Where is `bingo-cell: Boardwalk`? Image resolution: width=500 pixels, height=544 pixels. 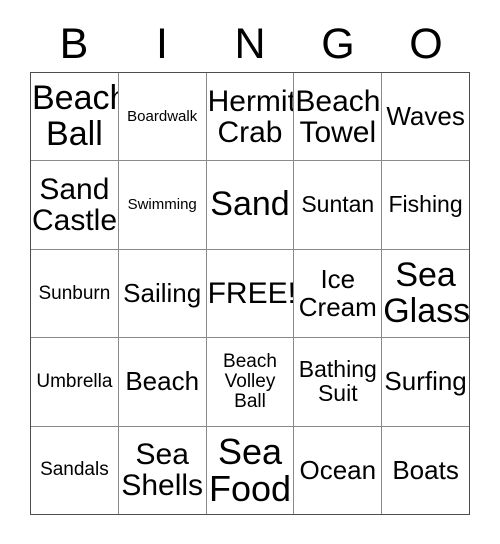 bingo-cell: Boardwalk is located at coordinates (161, 117).